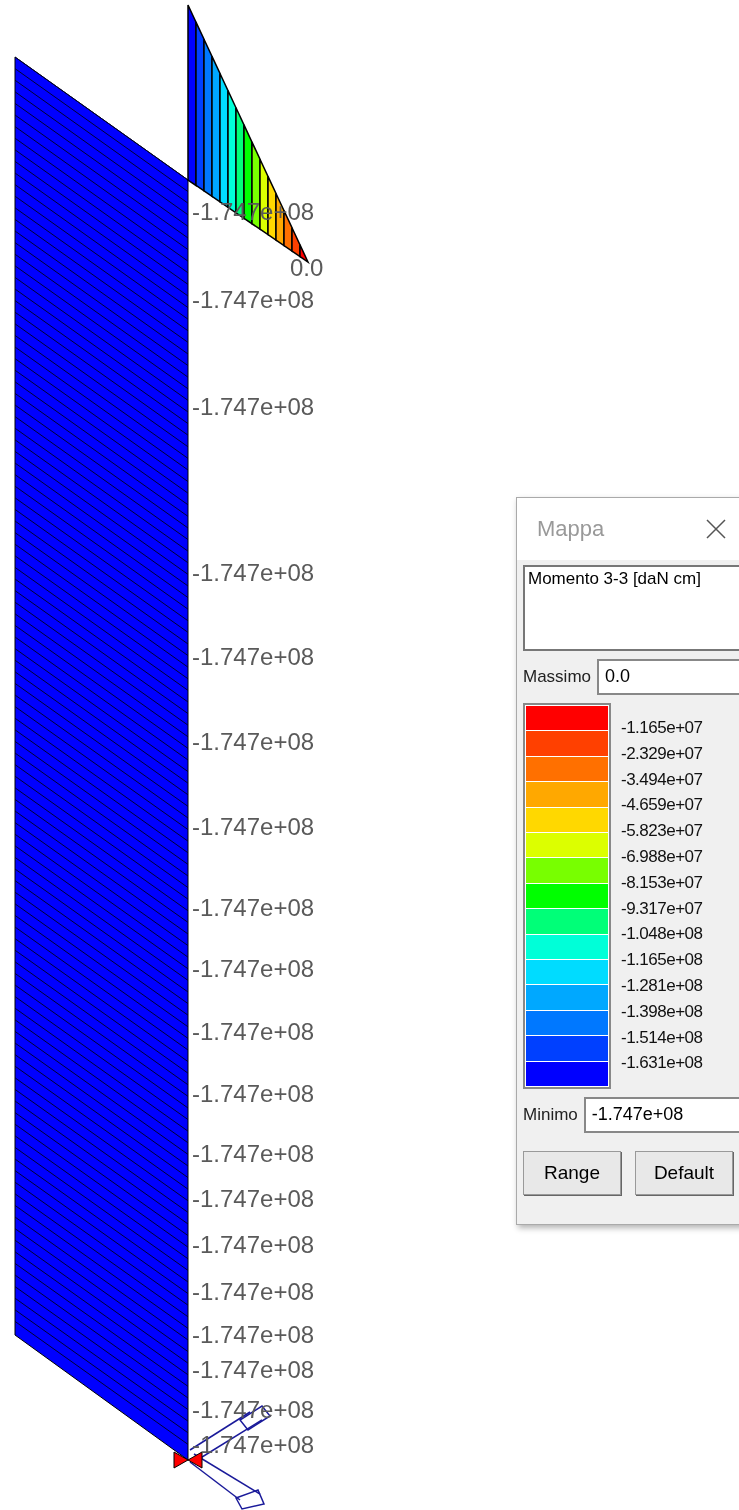 This screenshot has height=1510, width=739. What do you see at coordinates (662, 882) in the screenshot?
I see `level-label: -8.153e+07` at bounding box center [662, 882].